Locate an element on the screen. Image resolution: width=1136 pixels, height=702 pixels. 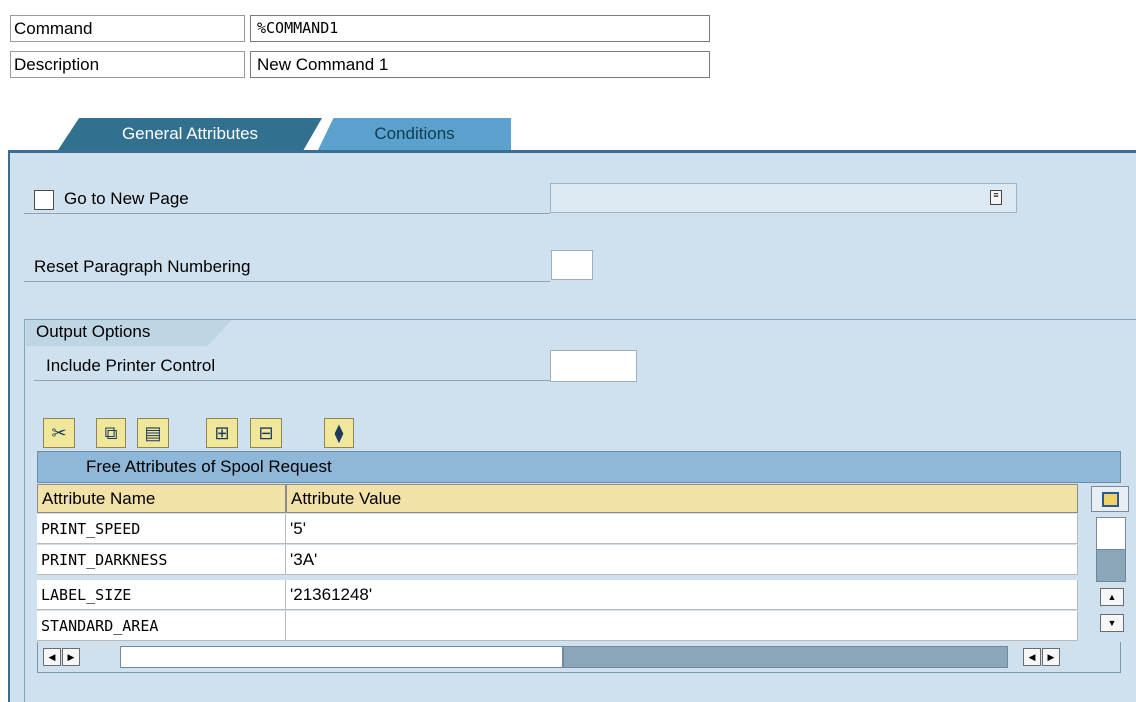
table-row-value is located at coordinates (682, 626).